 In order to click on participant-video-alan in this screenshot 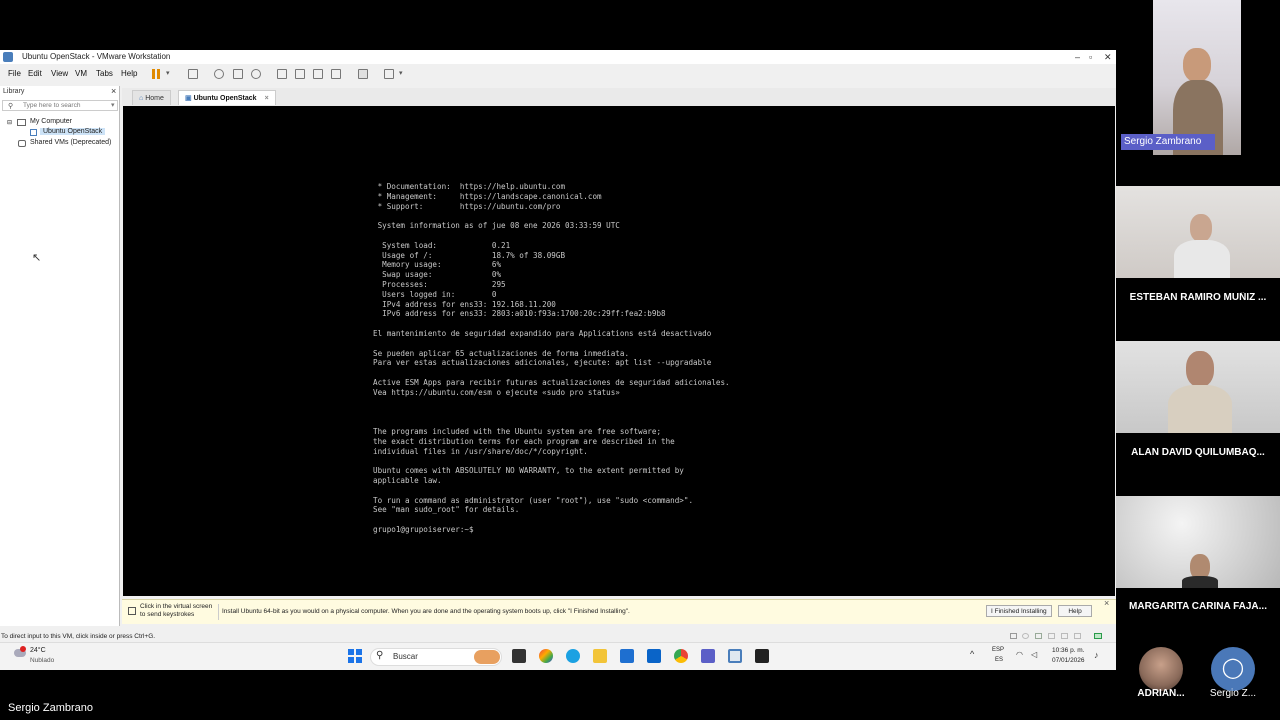, I will do `click(1198, 387)`.